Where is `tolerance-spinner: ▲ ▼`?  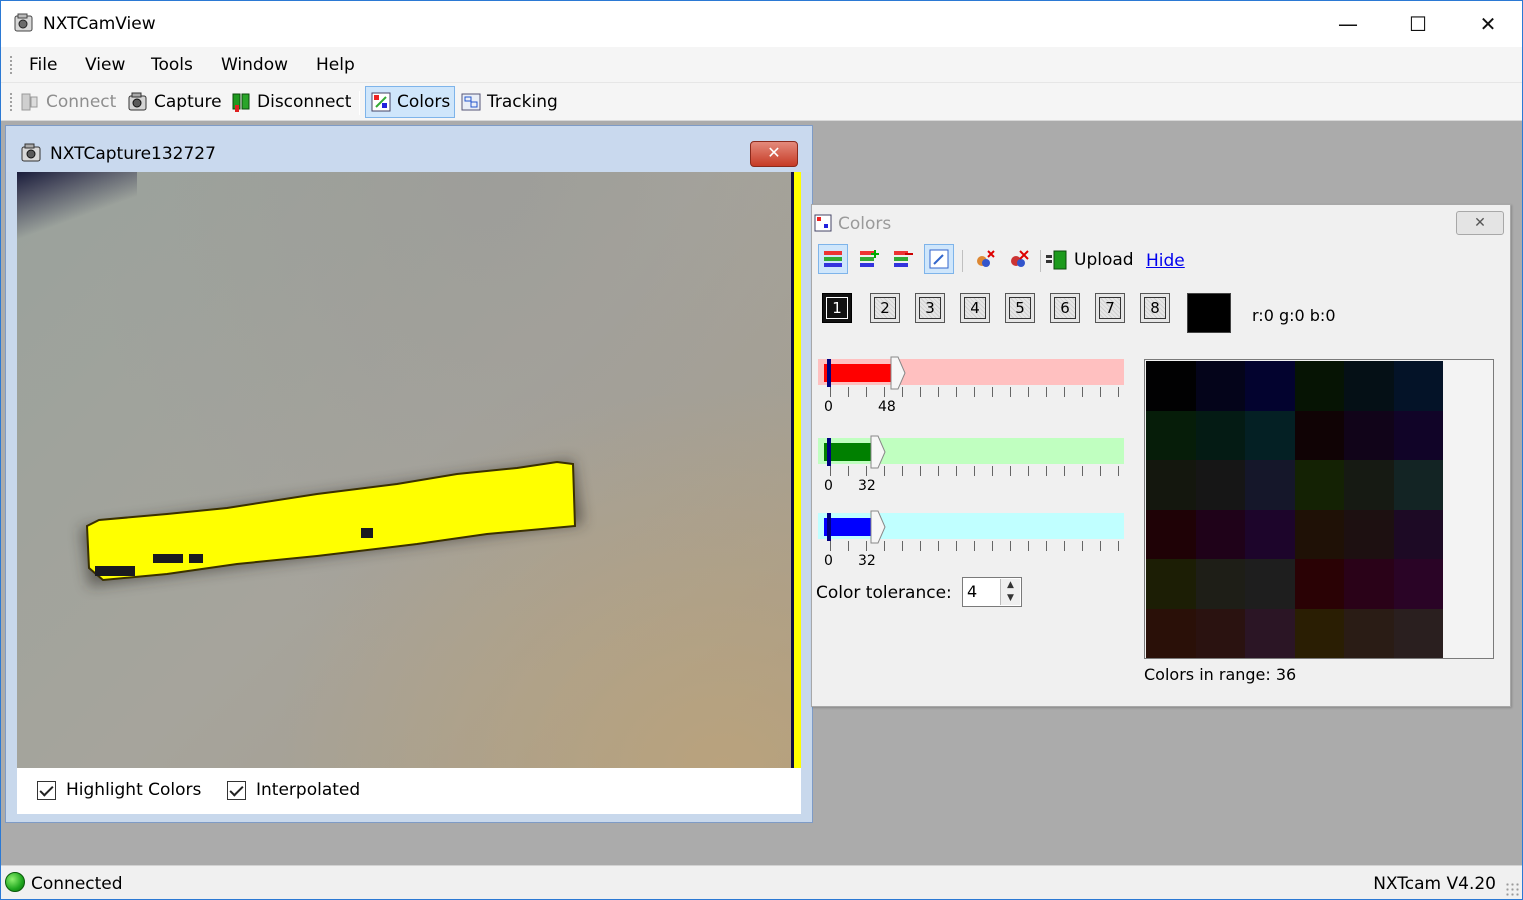
tolerance-spinner: ▲ ▼ is located at coordinates (1010, 592).